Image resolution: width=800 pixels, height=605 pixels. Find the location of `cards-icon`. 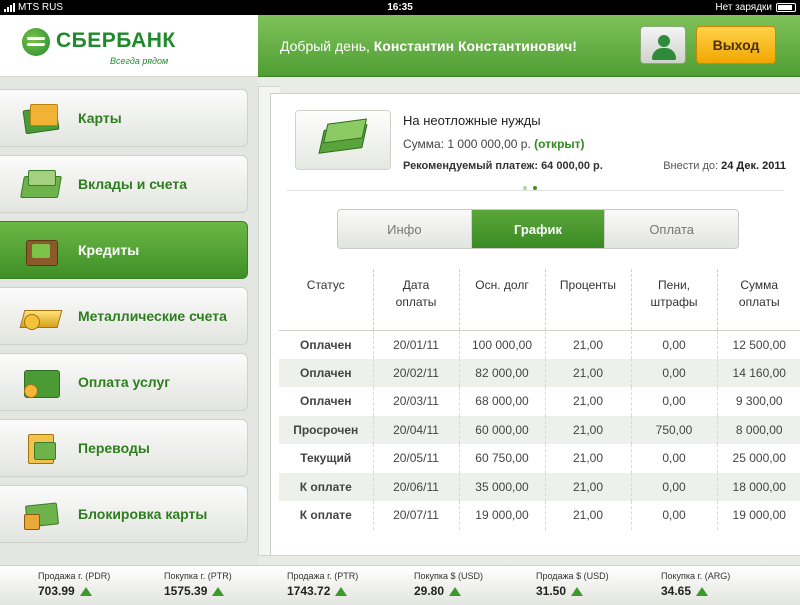

cards-icon is located at coordinates (41, 118).